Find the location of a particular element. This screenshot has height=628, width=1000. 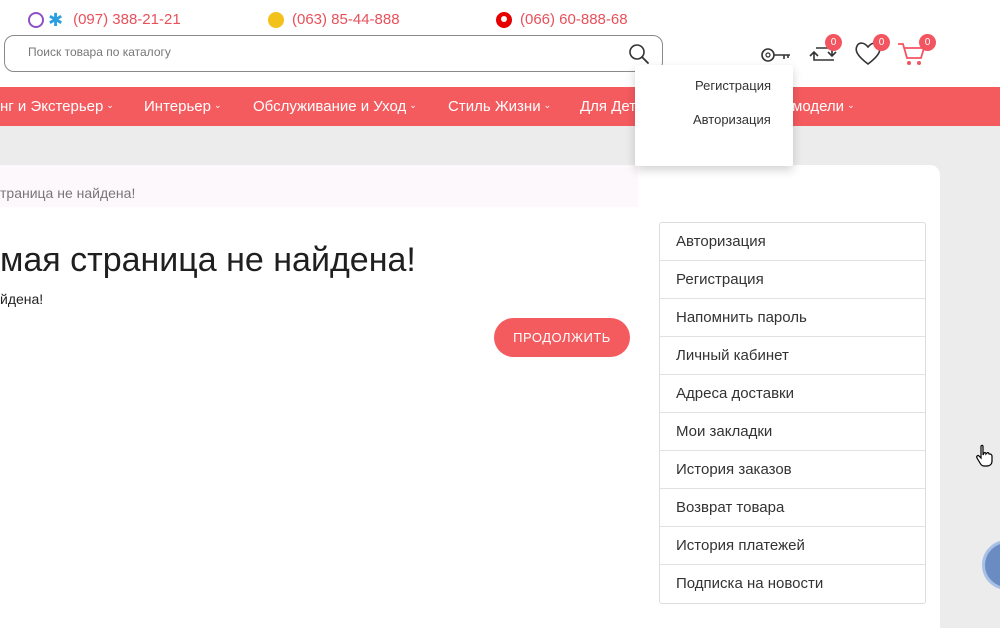

phone-vodafone: (066) 60-888-68 is located at coordinates (562, 19).